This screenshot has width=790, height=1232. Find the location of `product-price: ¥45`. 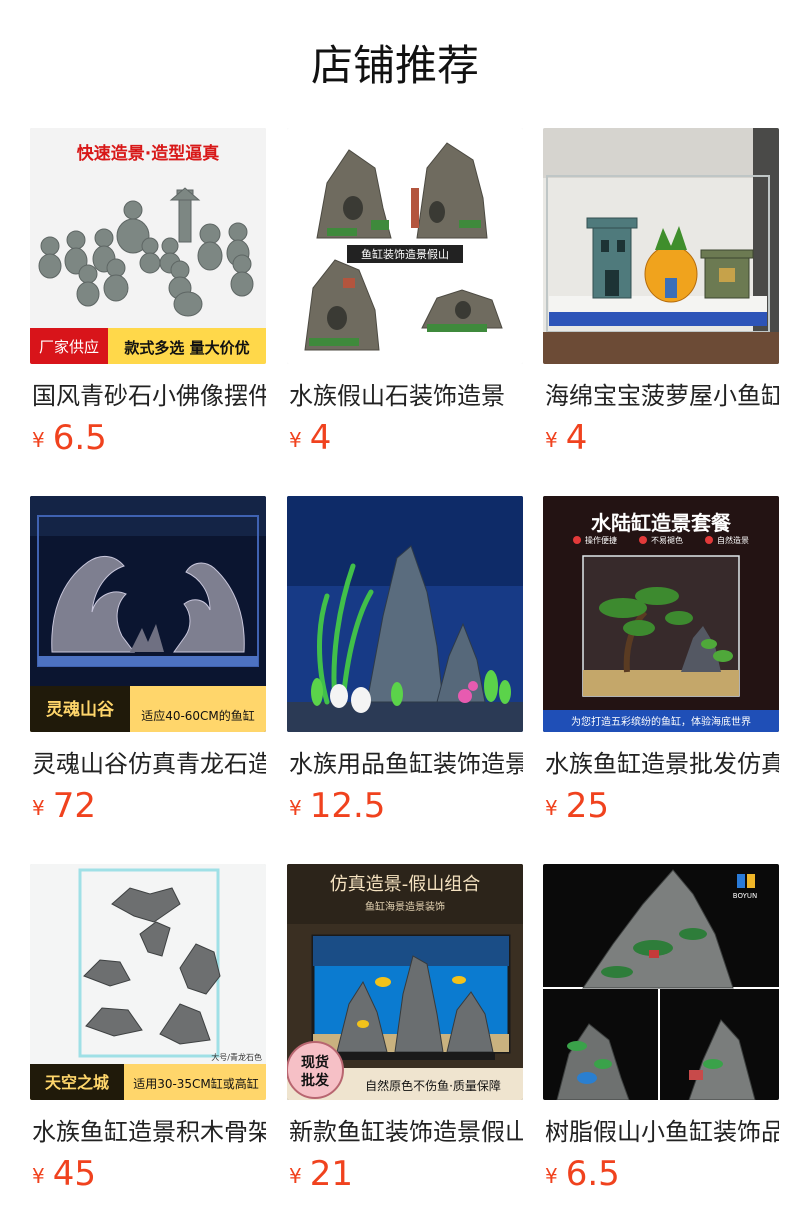

product-price: ¥45 is located at coordinates (64, 1176).